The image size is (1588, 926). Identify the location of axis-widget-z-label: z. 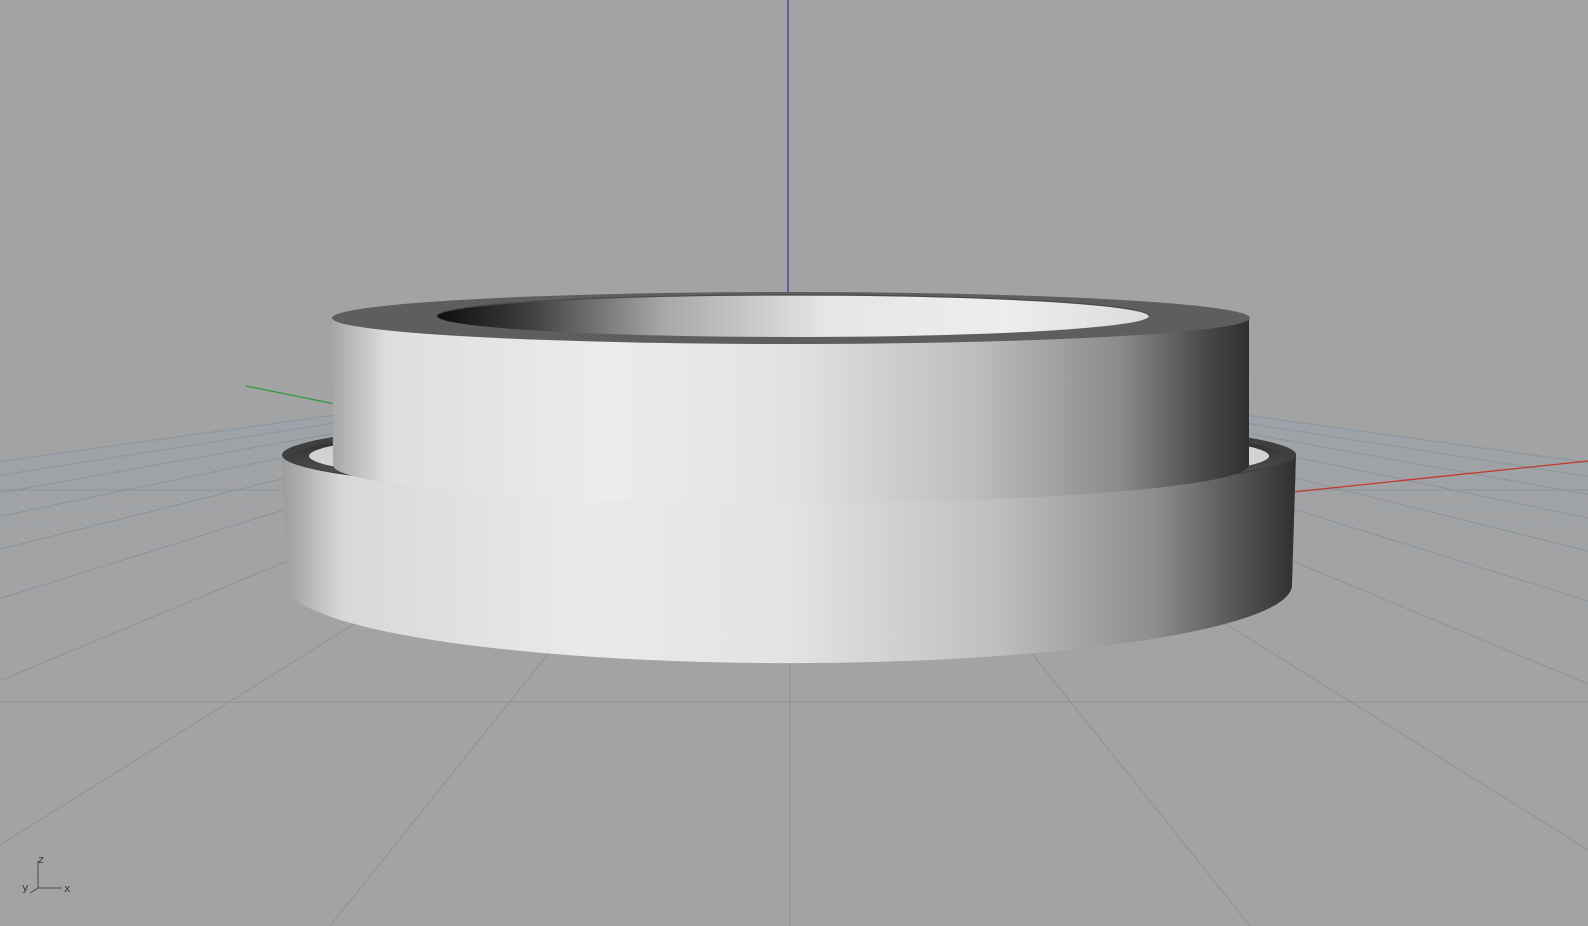
(41, 859).